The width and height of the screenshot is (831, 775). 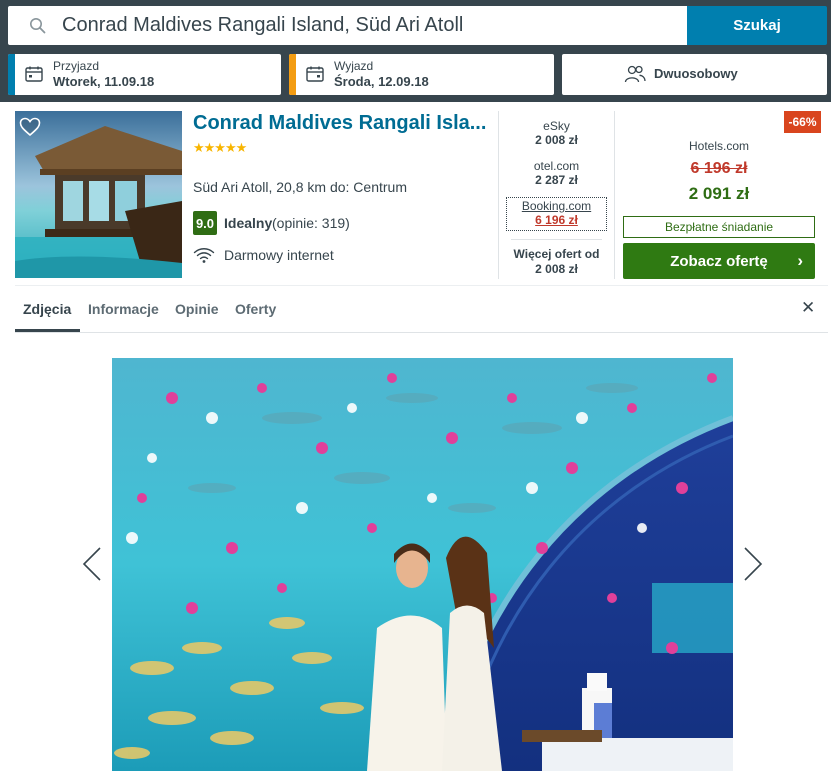 I want to click on card-divider, so click(x=421, y=285).